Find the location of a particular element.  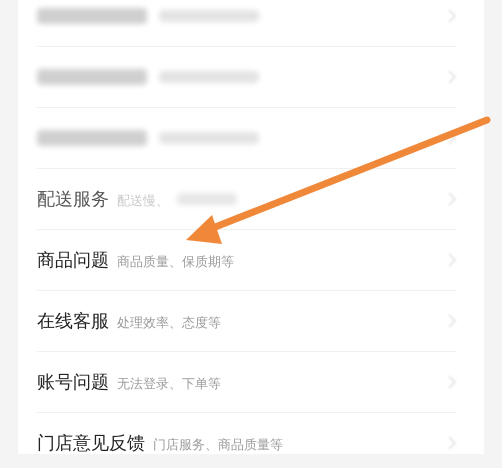

row-title: 商品问题 is located at coordinates (73, 260).